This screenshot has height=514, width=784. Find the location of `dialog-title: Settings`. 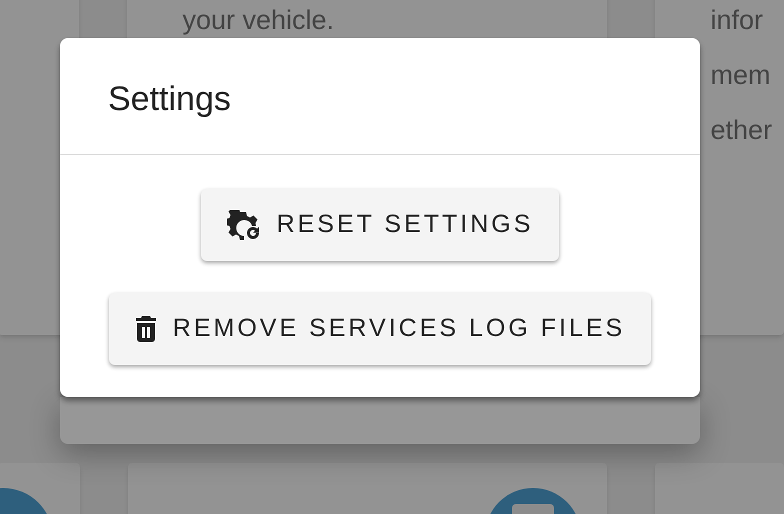

dialog-title: Settings is located at coordinates (169, 99).